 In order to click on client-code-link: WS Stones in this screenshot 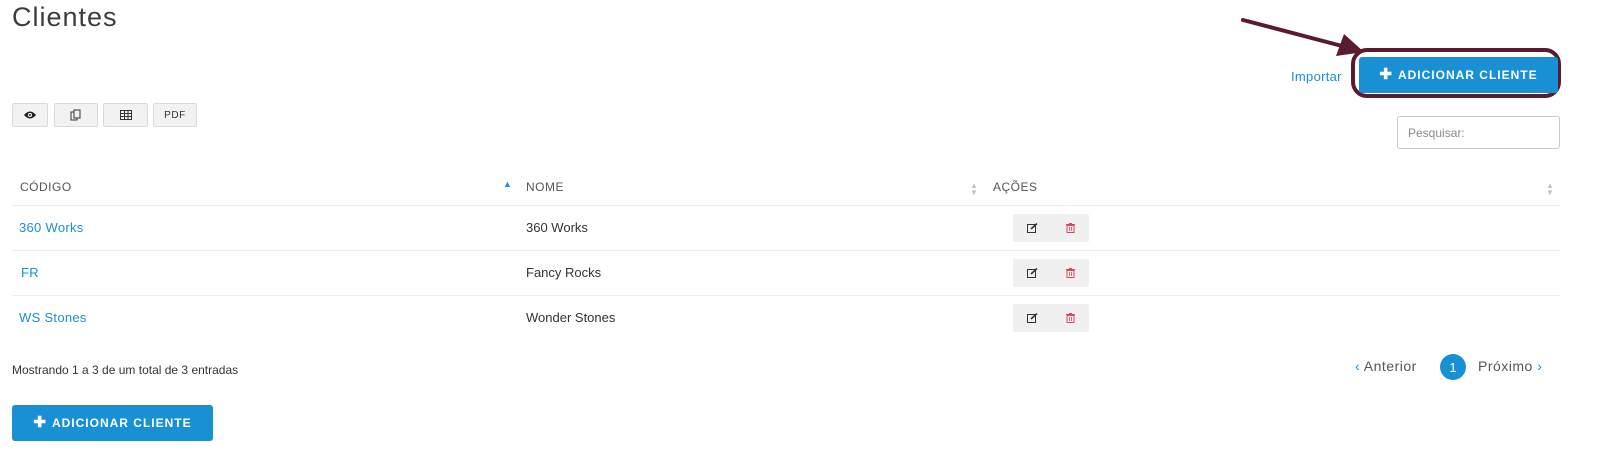, I will do `click(53, 317)`.